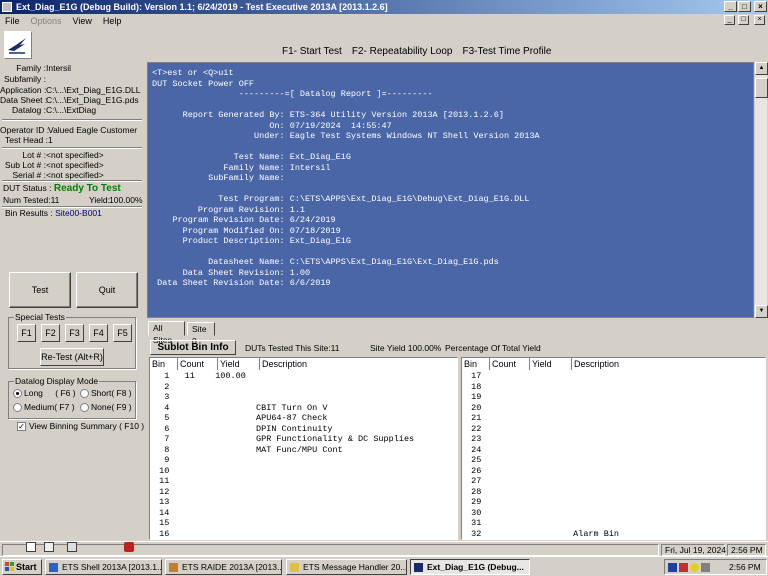 The height and width of the screenshot is (576, 768). What do you see at coordinates (613, 376) in the screenshot?
I see `bin-row: 17` at bounding box center [613, 376].